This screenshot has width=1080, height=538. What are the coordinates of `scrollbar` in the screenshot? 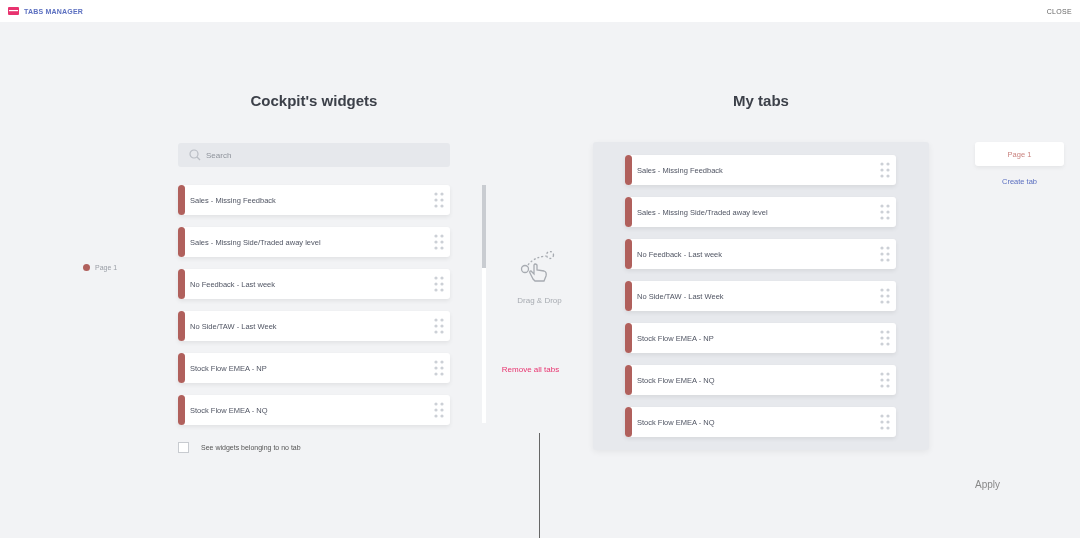 It's located at (484, 304).